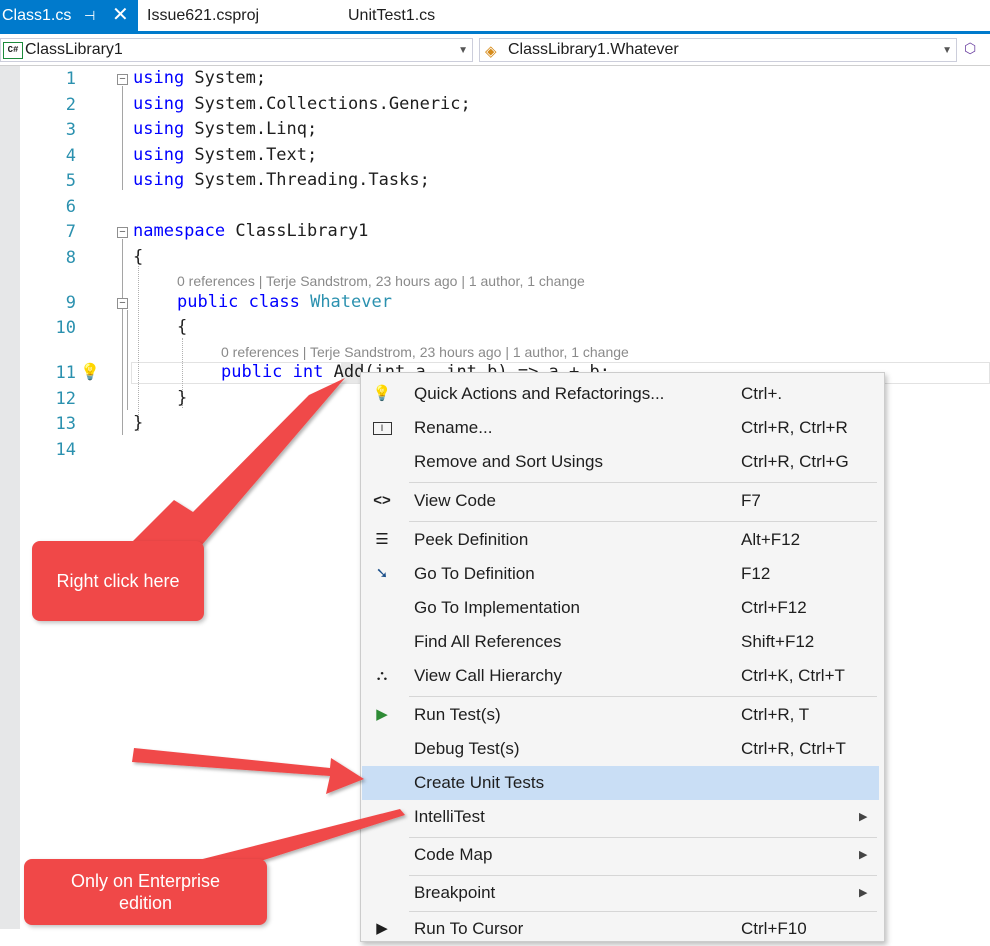 Image resolution: width=990 pixels, height=946 pixels. Describe the element at coordinates (118, 581) in the screenshot. I see `callout-right-click: Right click here` at that location.